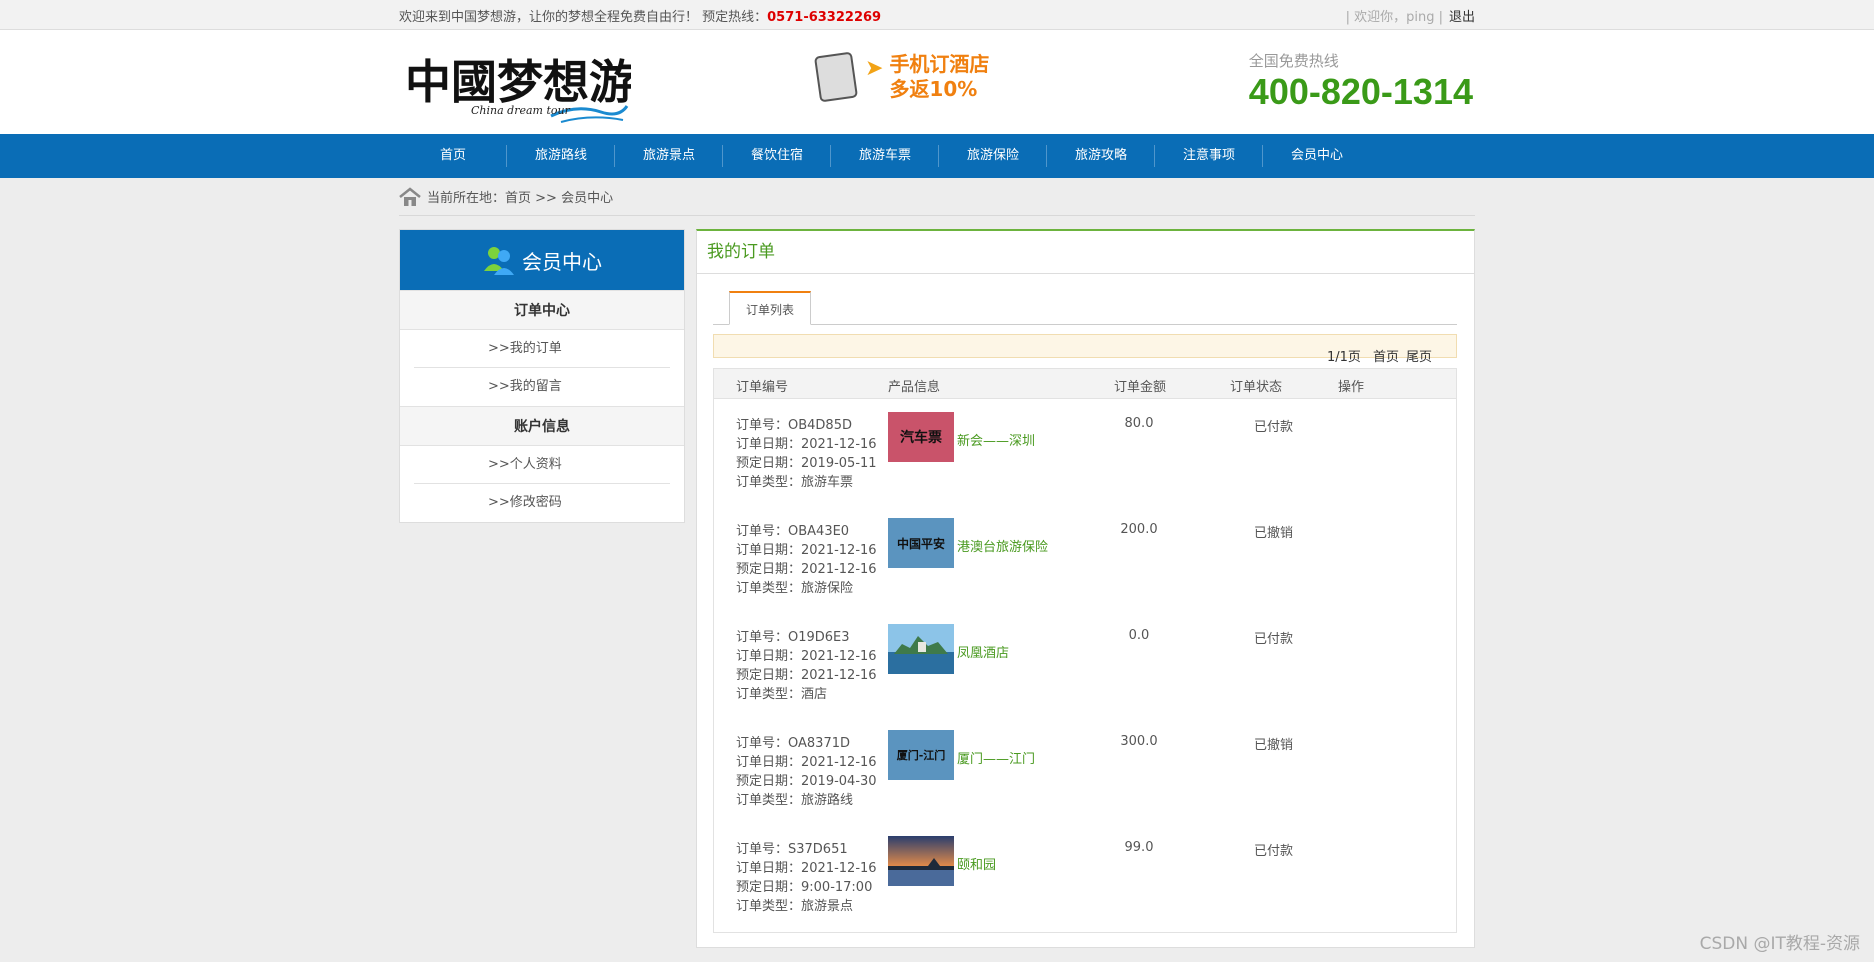  I want to click on breadcrumb: 当前所在地： 首页 >> 会员中心, so click(937, 197).